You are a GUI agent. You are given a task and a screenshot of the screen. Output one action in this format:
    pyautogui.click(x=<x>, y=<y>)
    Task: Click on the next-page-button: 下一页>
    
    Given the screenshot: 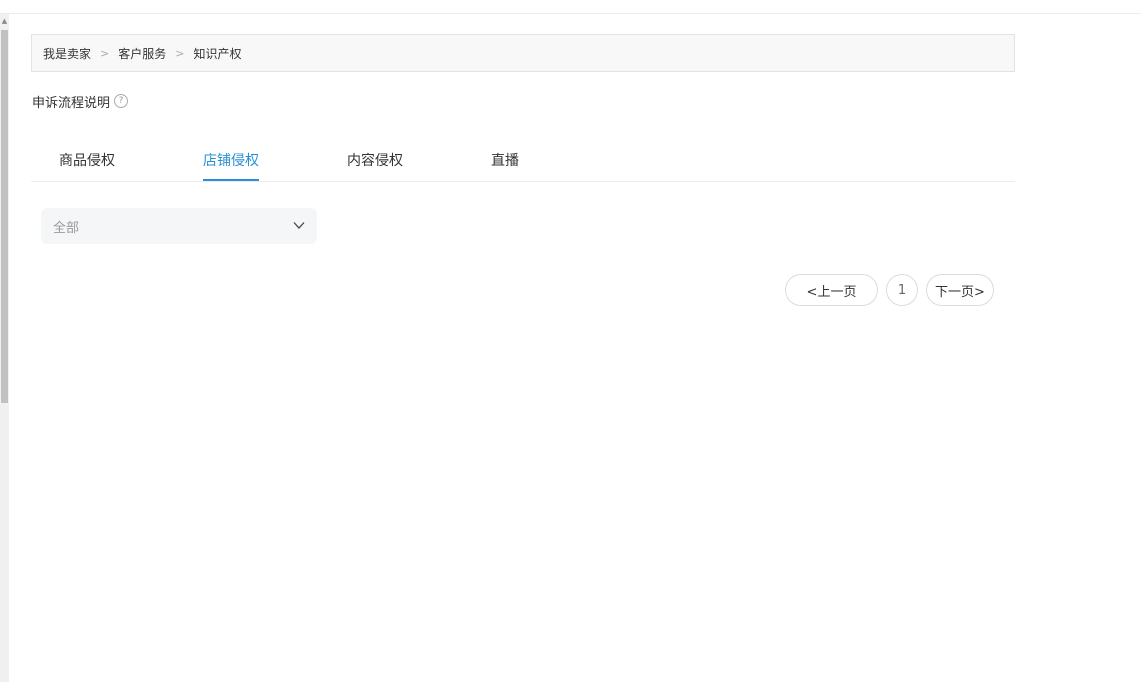 What is the action you would take?
    pyautogui.click(x=960, y=290)
    